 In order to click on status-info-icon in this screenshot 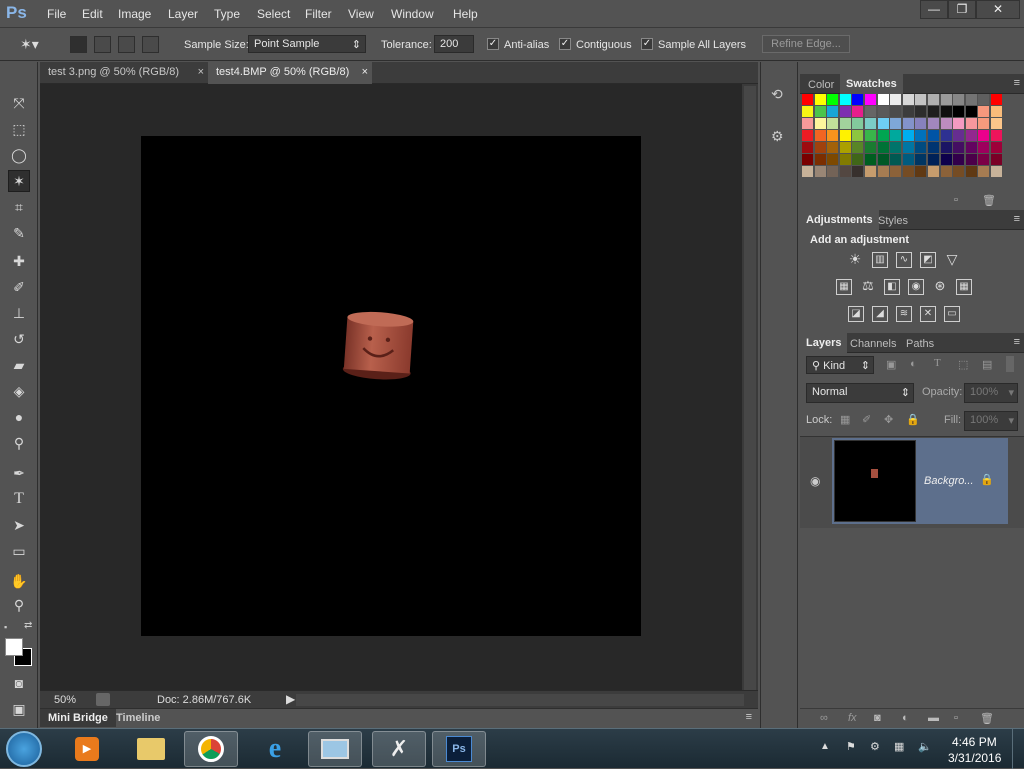, I will do `click(103, 699)`.